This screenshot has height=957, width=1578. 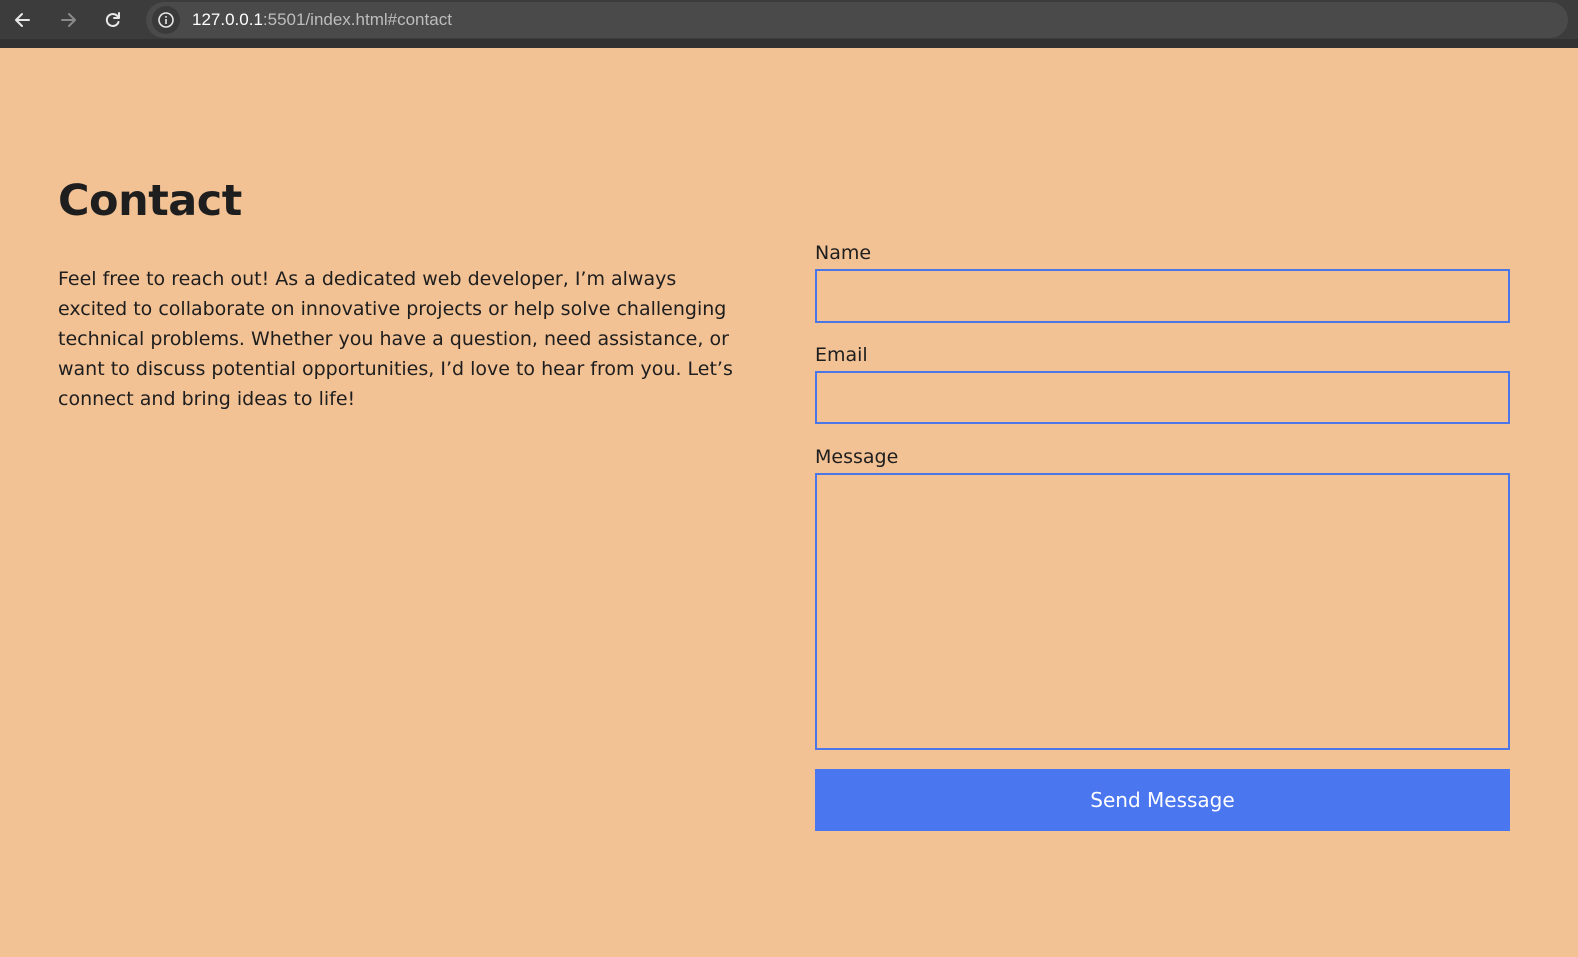 I want to click on url-text: 127.0.0.1:5501/index.html#contact, so click(x=322, y=20).